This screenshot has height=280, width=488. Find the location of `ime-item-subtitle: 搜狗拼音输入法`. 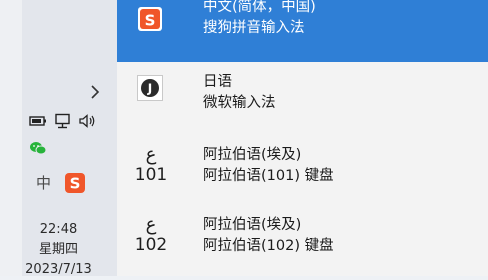

ime-item-subtitle: 搜狗拼音输入法 is located at coordinates (254, 28).